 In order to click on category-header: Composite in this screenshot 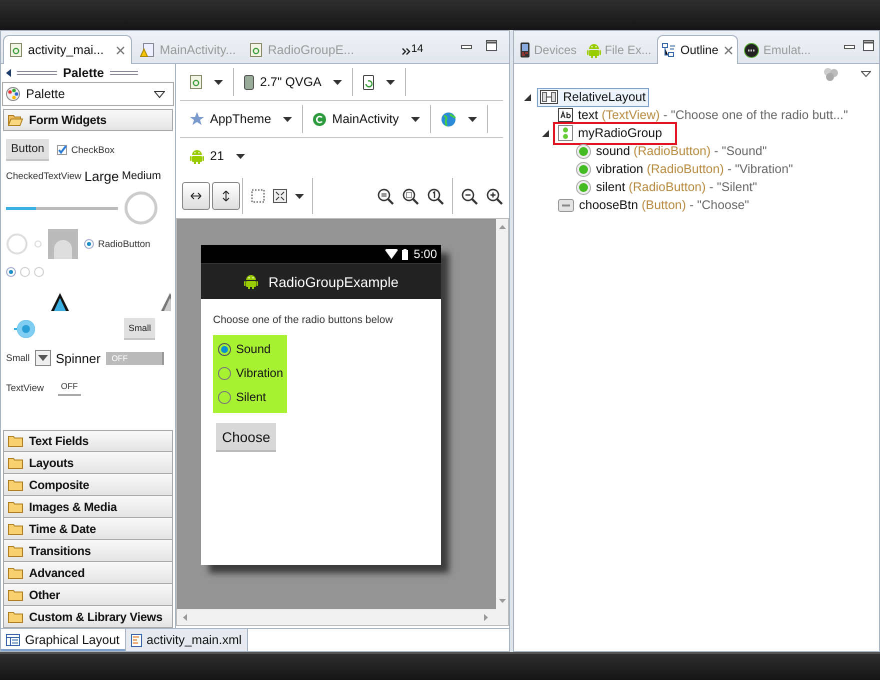, I will do `click(88, 485)`.